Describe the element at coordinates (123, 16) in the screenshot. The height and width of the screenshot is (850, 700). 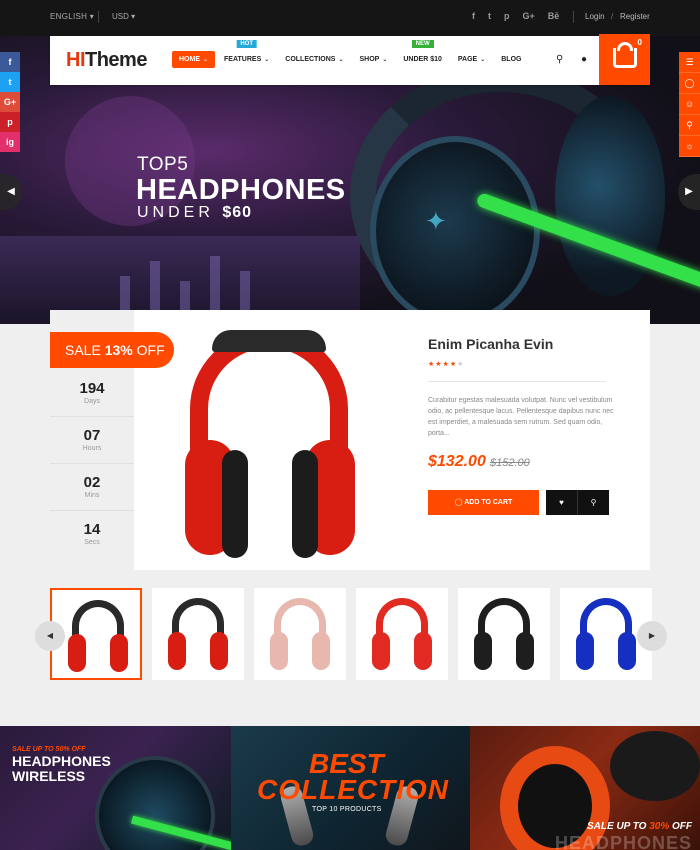
I see `currency-selector: USD ▾` at that location.